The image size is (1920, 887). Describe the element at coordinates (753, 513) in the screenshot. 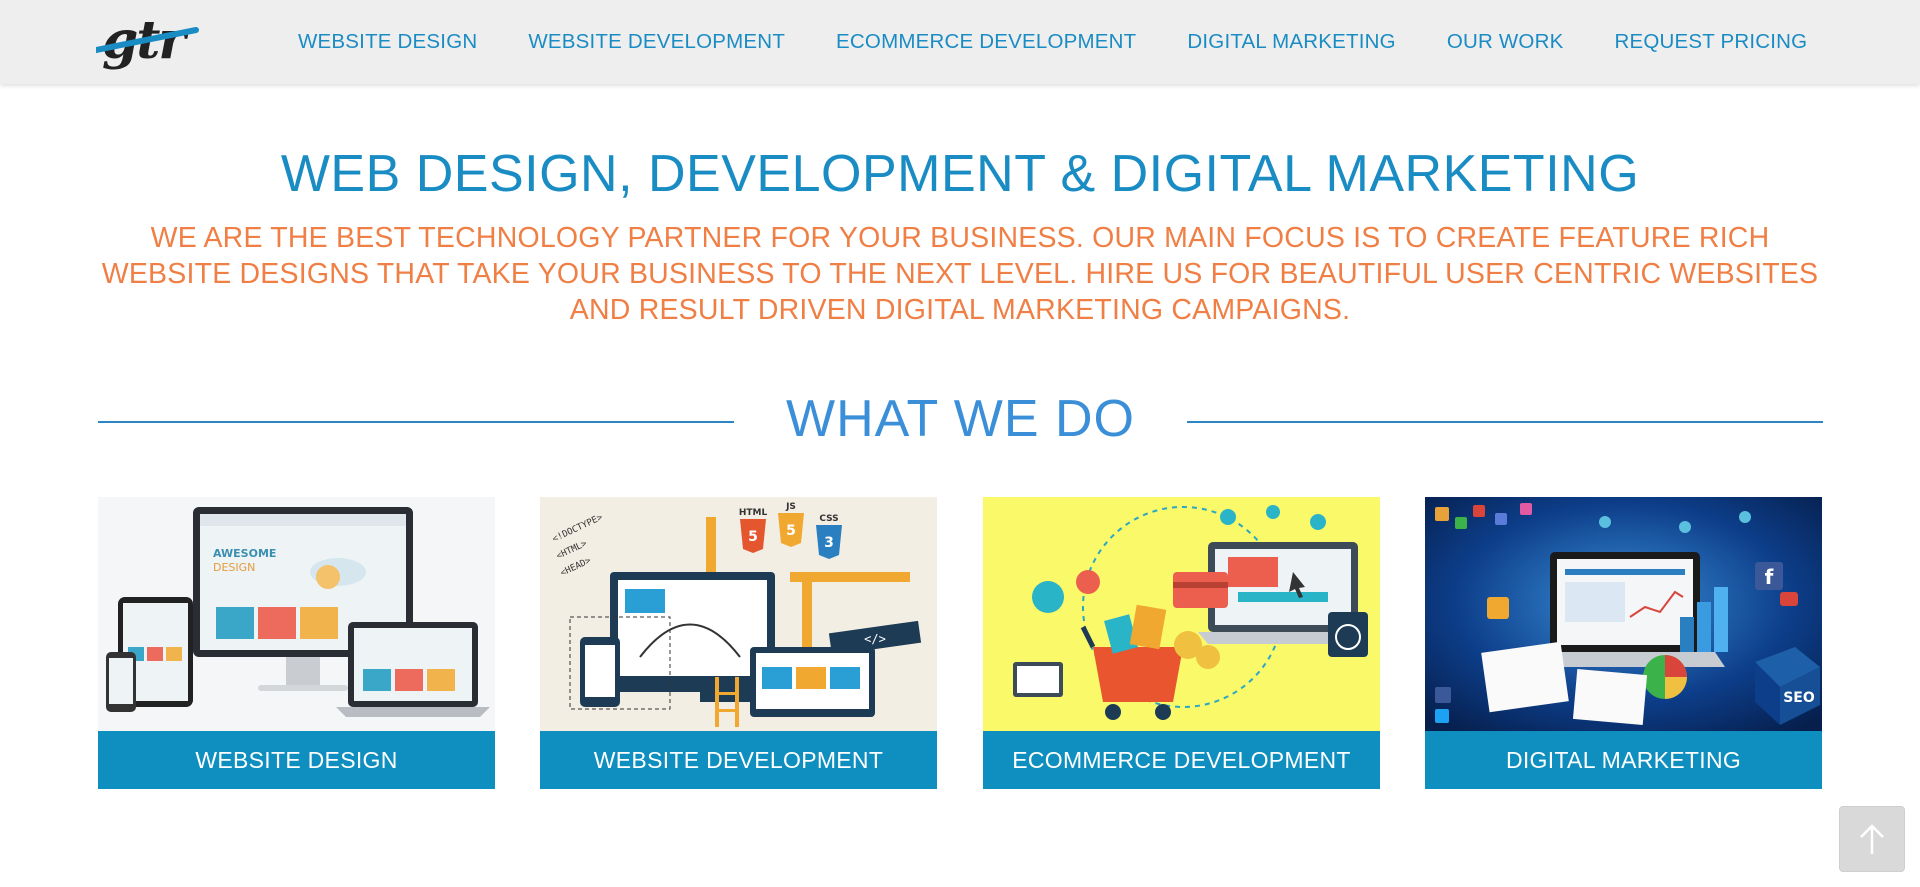

I see `svg-text: HTML` at that location.